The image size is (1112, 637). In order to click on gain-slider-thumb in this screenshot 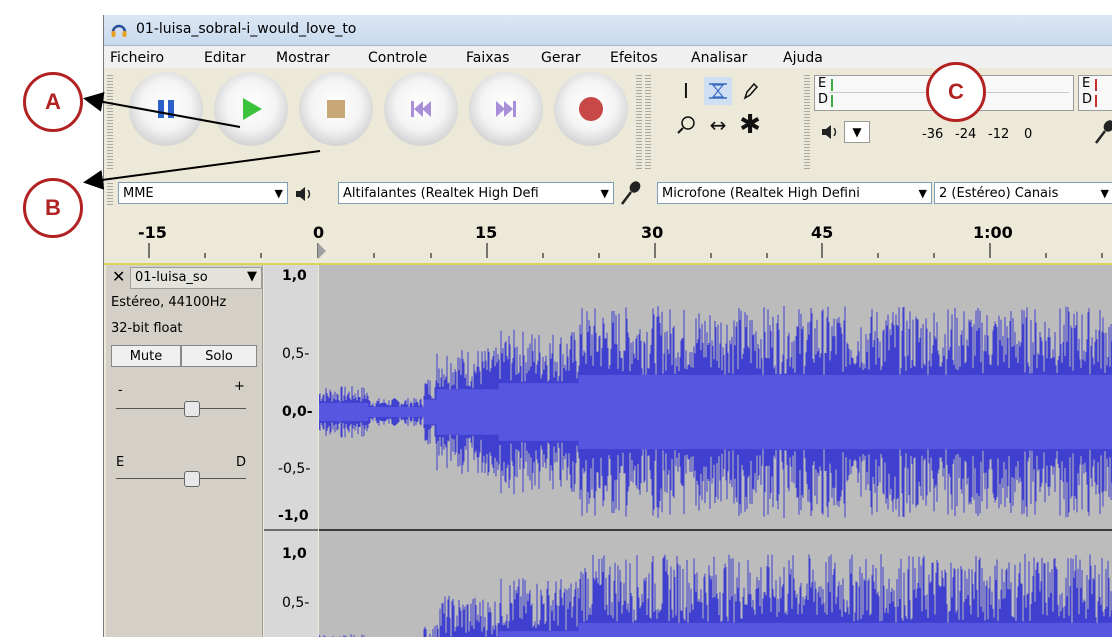, I will do `click(192, 409)`.